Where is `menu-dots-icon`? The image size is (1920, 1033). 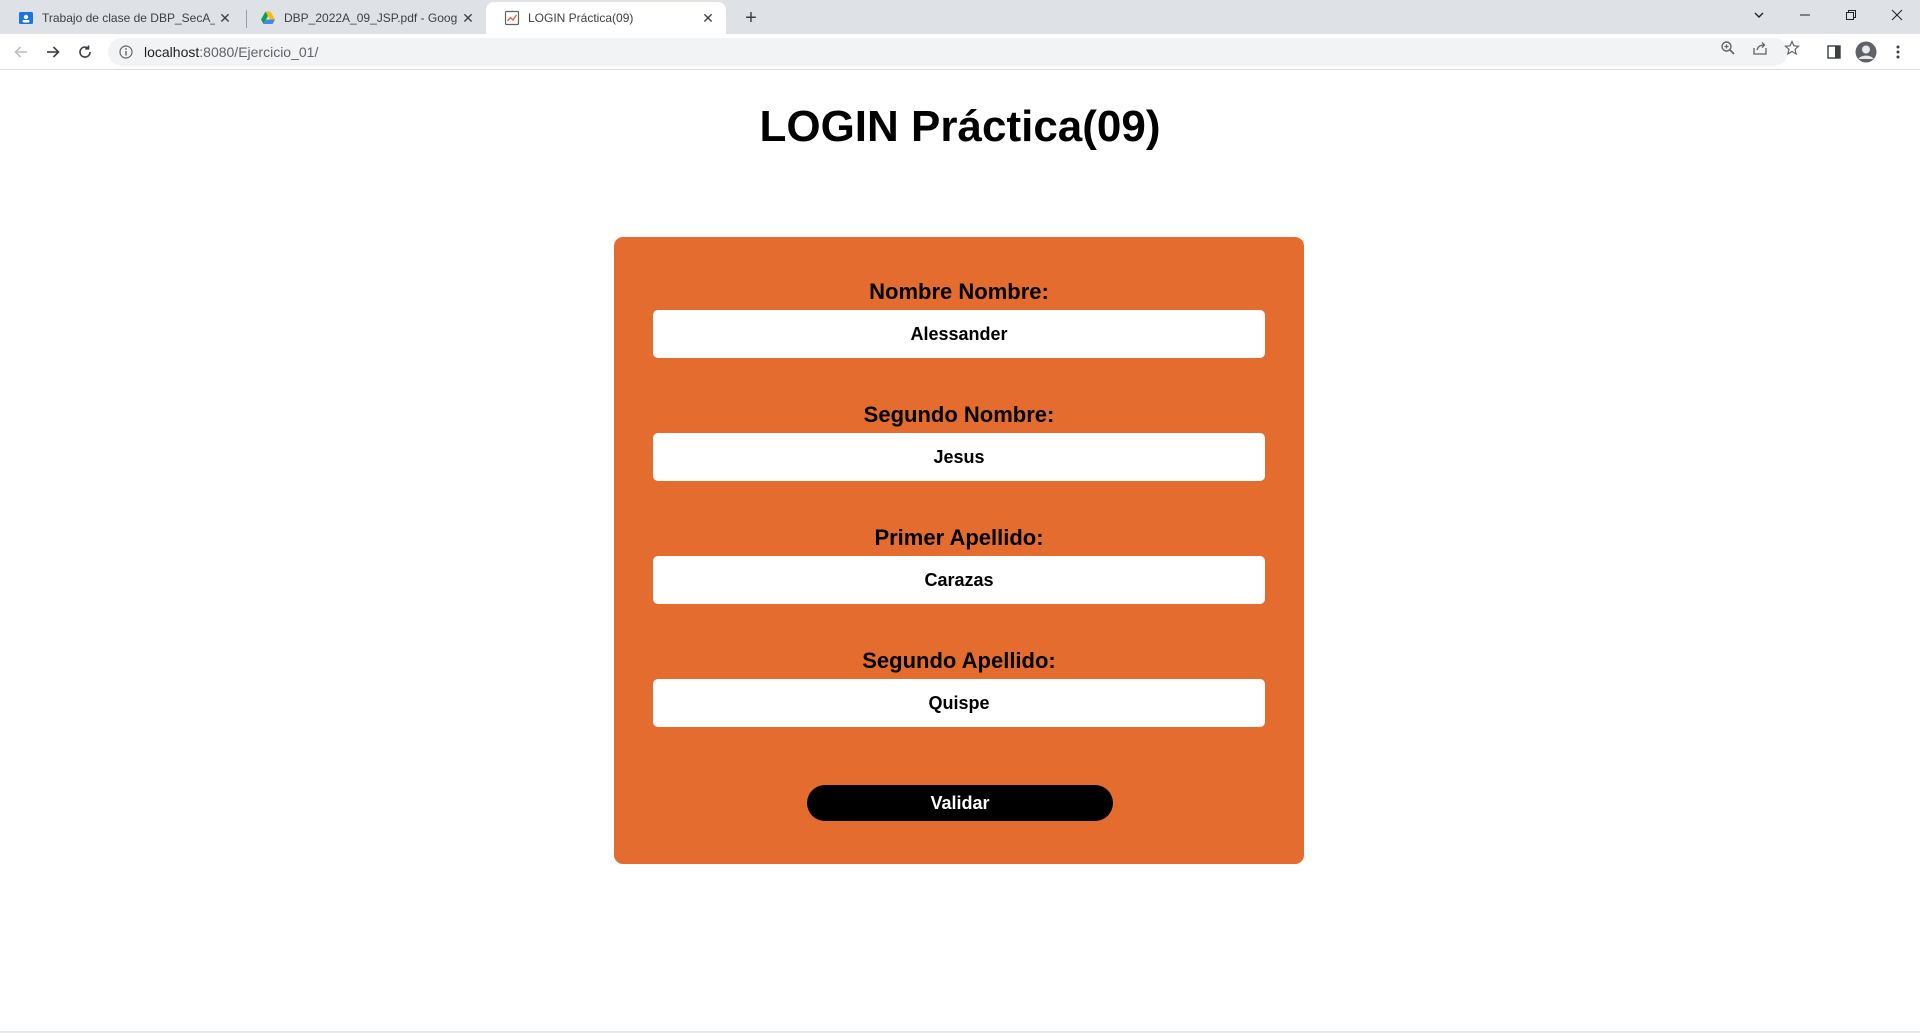
menu-dots-icon is located at coordinates (1898, 52).